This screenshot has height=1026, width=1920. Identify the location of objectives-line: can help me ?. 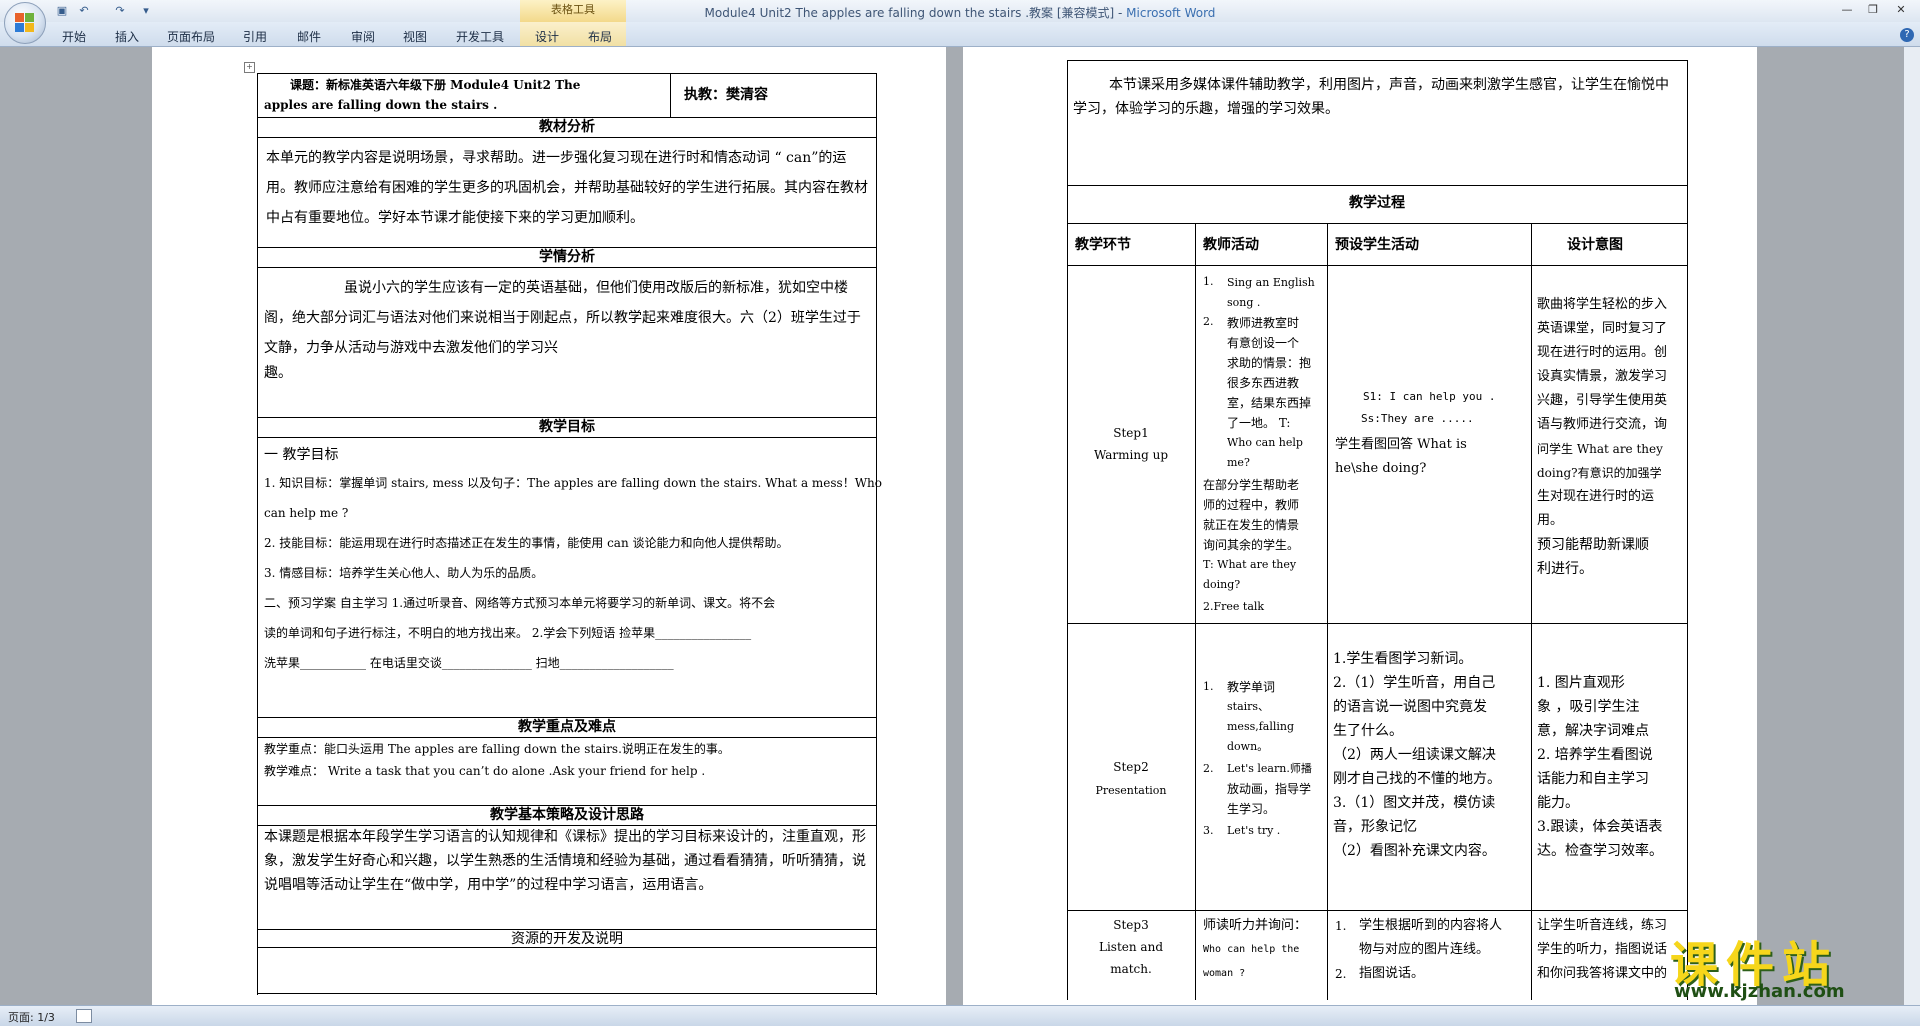
(306, 513).